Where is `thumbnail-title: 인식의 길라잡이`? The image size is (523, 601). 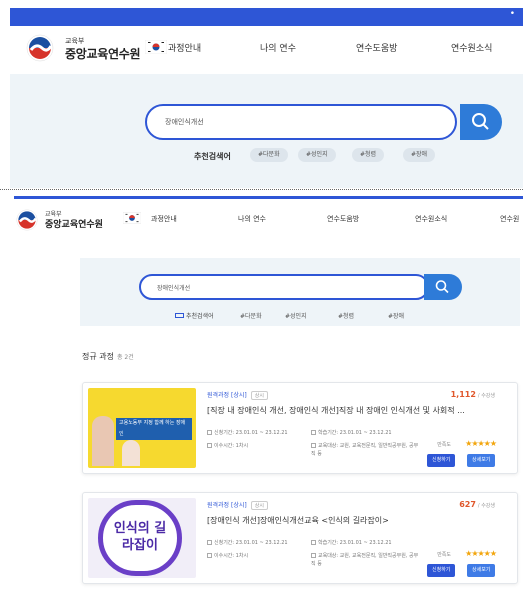
thumbnail-title: 인식의 길라잡이 is located at coordinates (140, 537).